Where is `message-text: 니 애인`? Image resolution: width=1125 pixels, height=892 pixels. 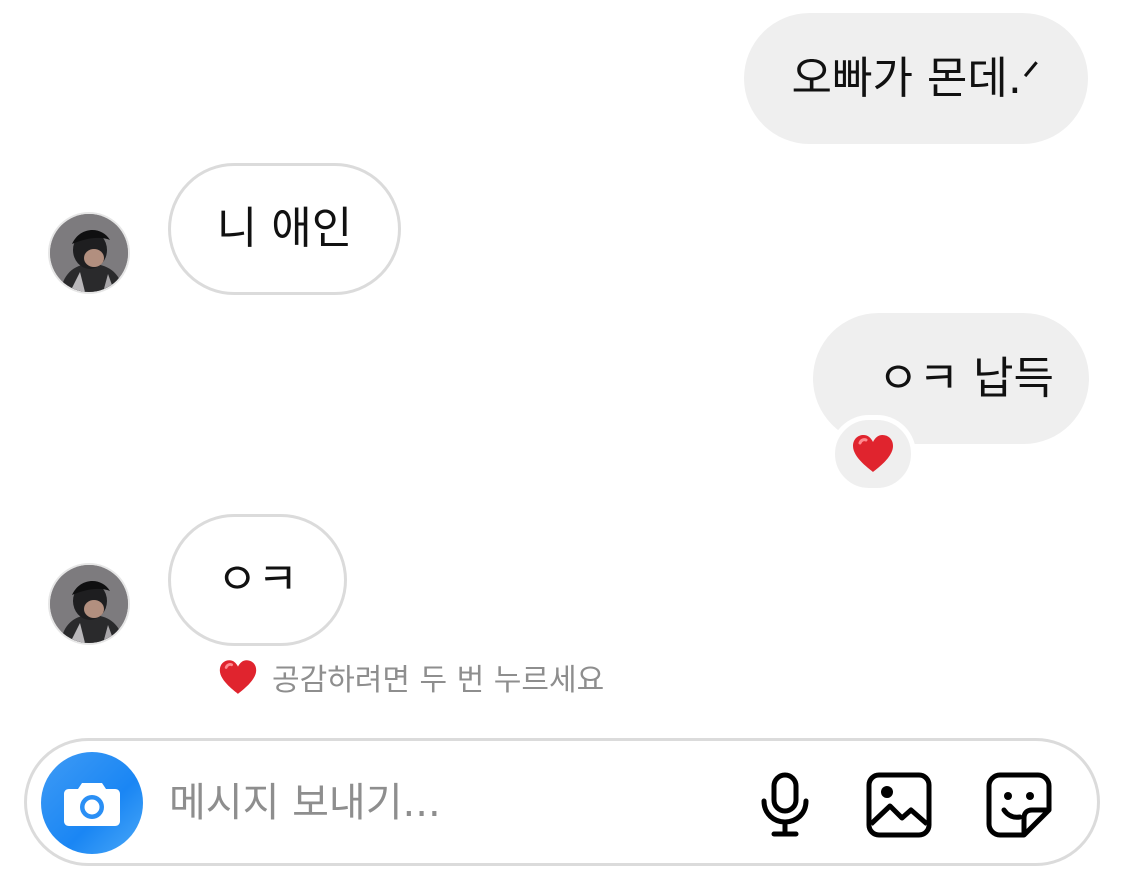
message-text: 니 애인 is located at coordinates (284, 228).